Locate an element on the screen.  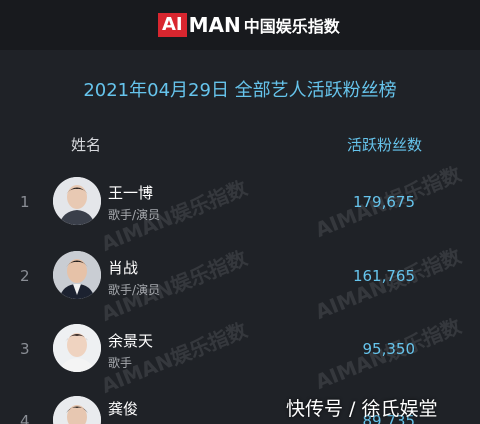
fan-count: 161,765 is located at coordinates (383, 276).